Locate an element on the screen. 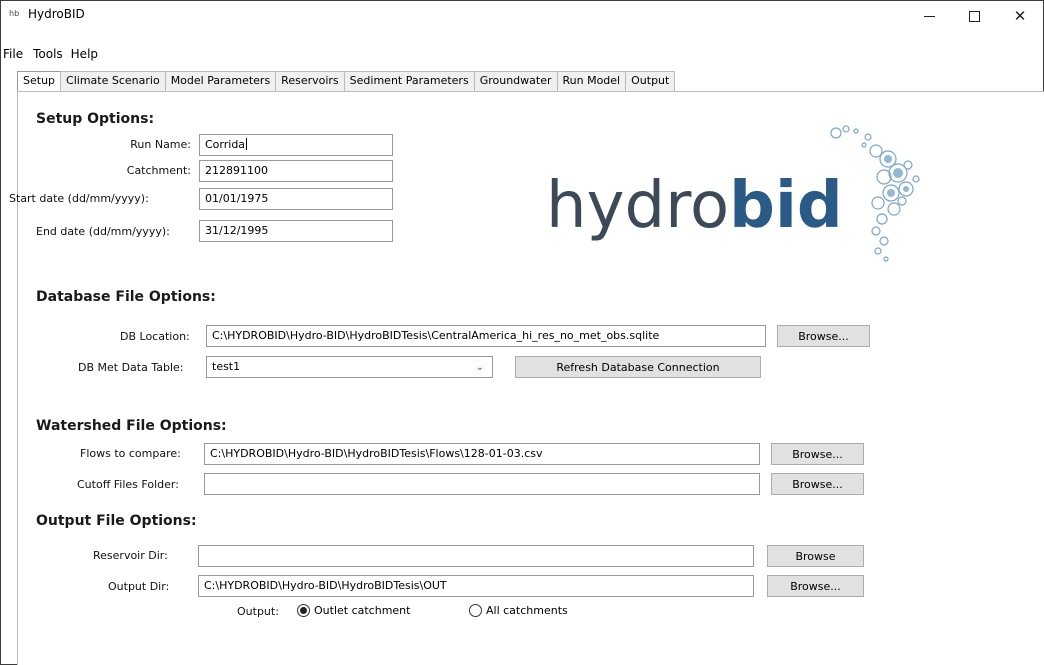 This screenshot has width=1044, height=665. radio-all-catchments: All catchments is located at coordinates (518, 610).